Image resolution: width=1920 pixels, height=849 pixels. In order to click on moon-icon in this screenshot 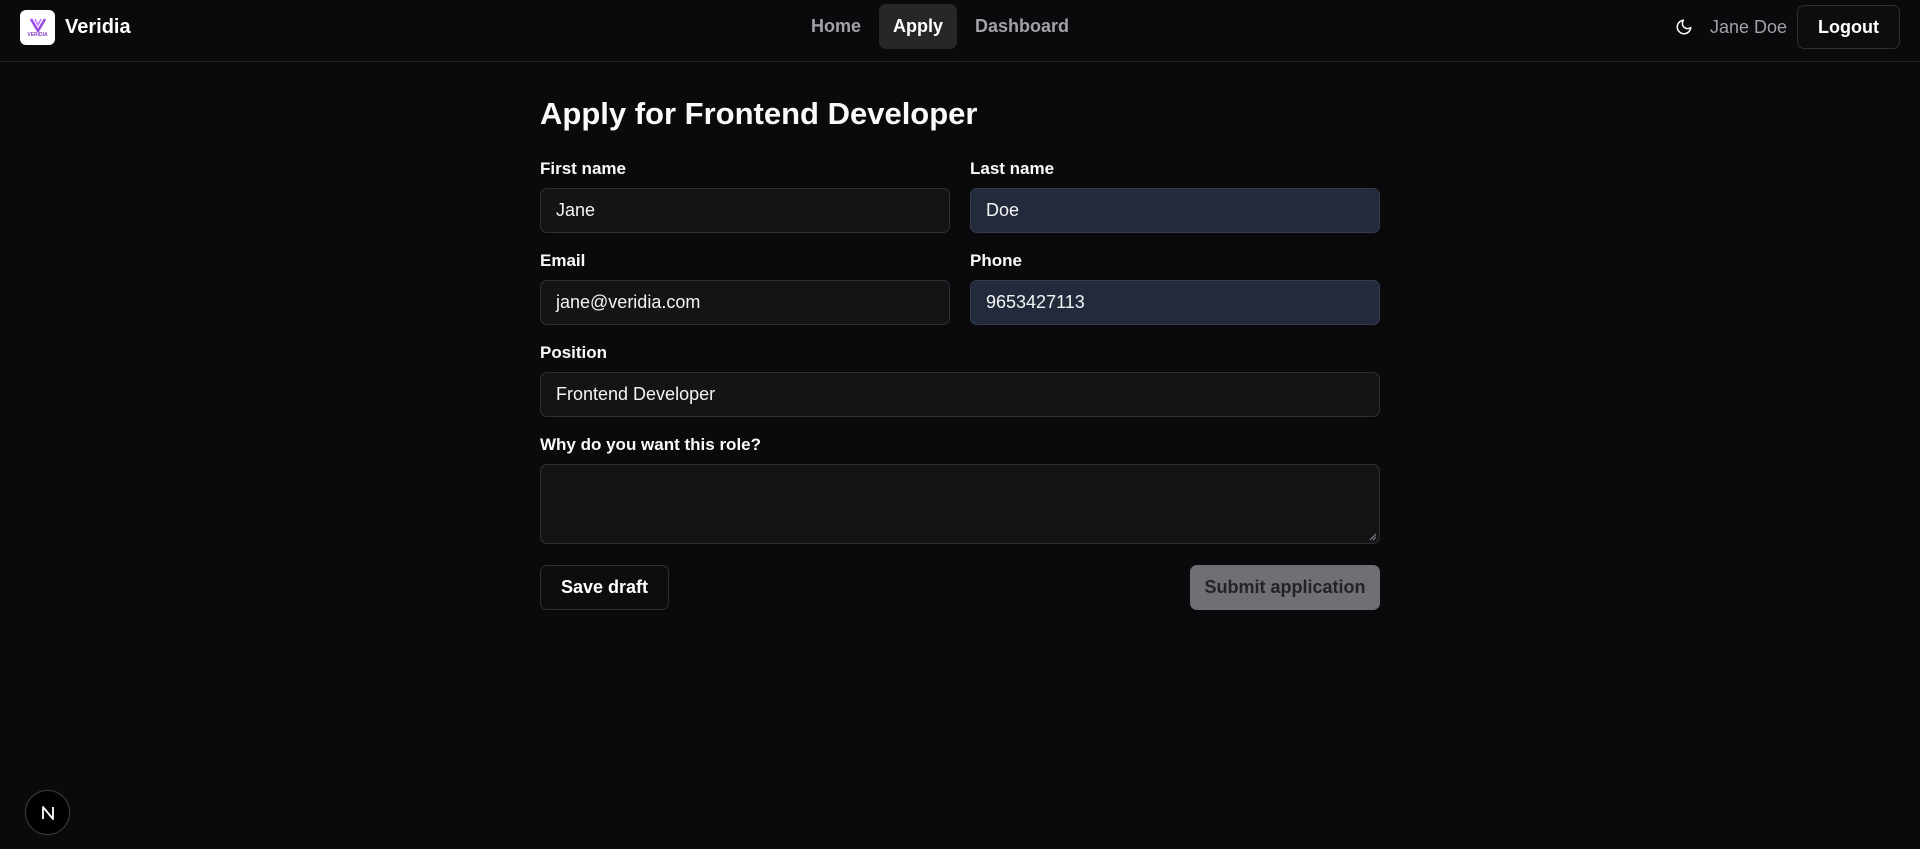, I will do `click(1684, 27)`.